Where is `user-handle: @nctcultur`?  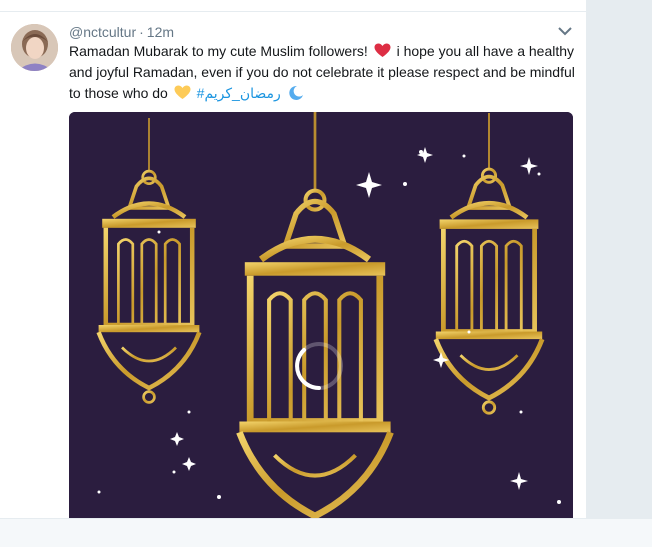
user-handle: @nctcultur is located at coordinates (102, 32).